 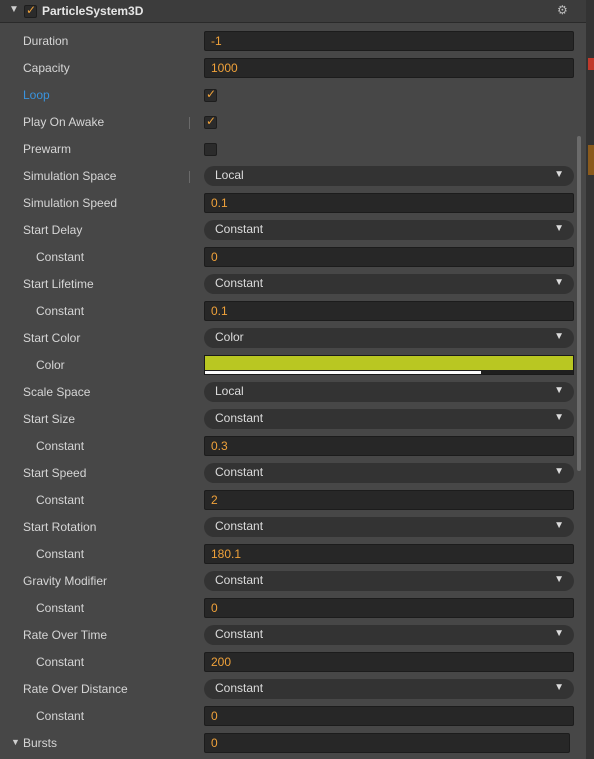 What do you see at coordinates (562, 10) in the screenshot?
I see `gear-icon: ⚙` at bounding box center [562, 10].